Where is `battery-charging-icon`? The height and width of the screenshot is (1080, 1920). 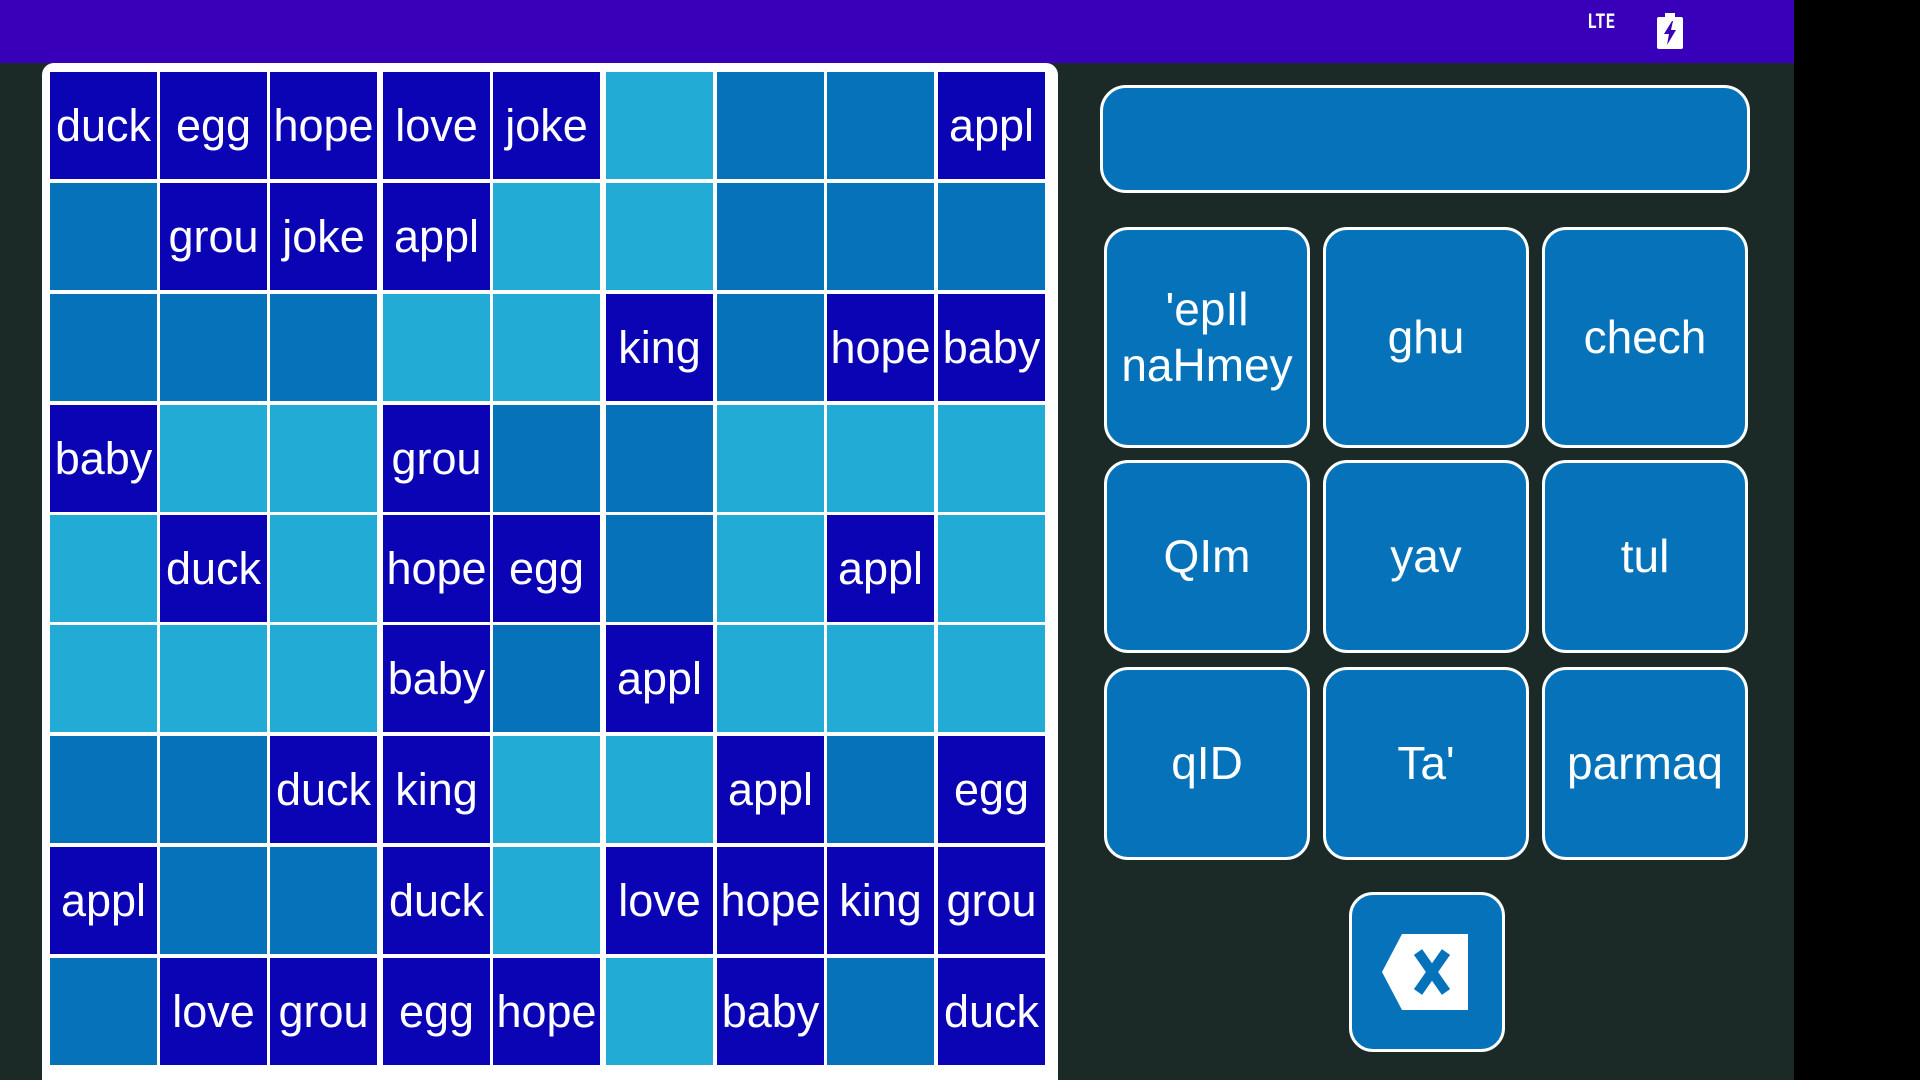 battery-charging-icon is located at coordinates (1670, 31).